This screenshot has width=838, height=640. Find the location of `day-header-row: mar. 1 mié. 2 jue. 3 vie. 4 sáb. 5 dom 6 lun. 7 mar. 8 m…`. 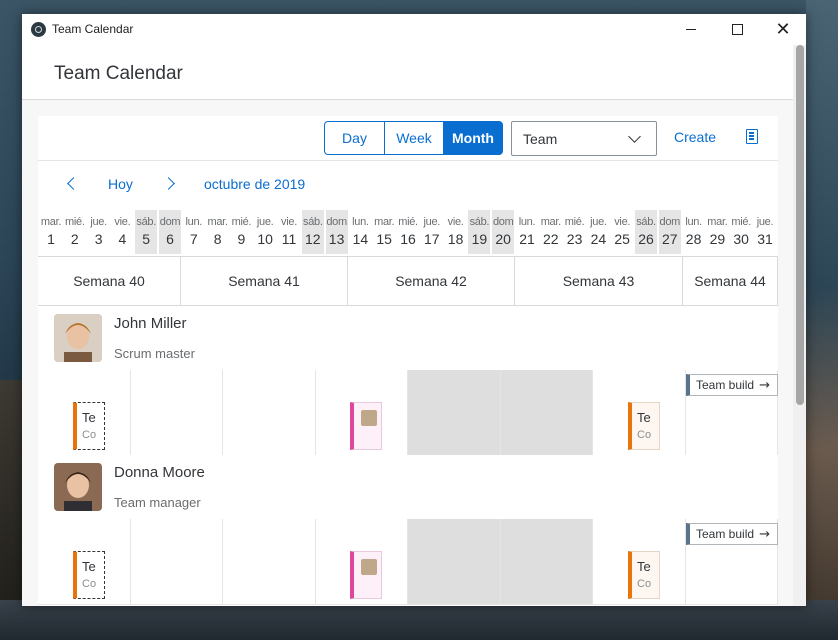

day-header-row: mar. 1 mié. 2 jue. 3 vie. 4 sáb. 5 dom 6 lun. 7 mar. 8 m… is located at coordinates (408, 232).